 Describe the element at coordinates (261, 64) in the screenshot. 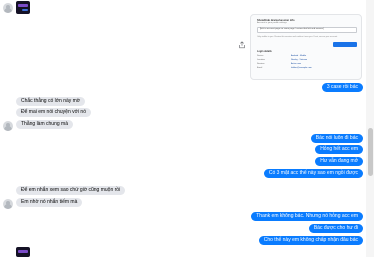

I see `card-row-label: Session` at that location.